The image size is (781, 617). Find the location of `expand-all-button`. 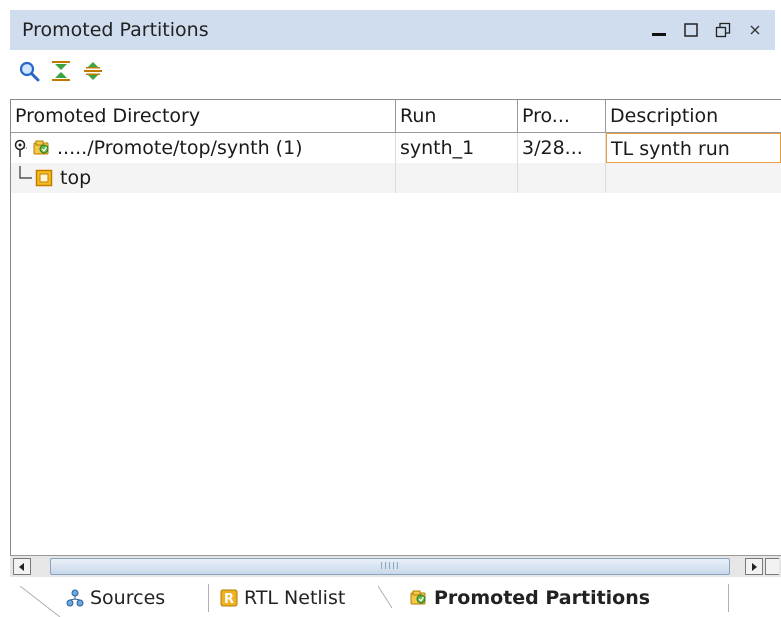

expand-all-button is located at coordinates (93, 73).